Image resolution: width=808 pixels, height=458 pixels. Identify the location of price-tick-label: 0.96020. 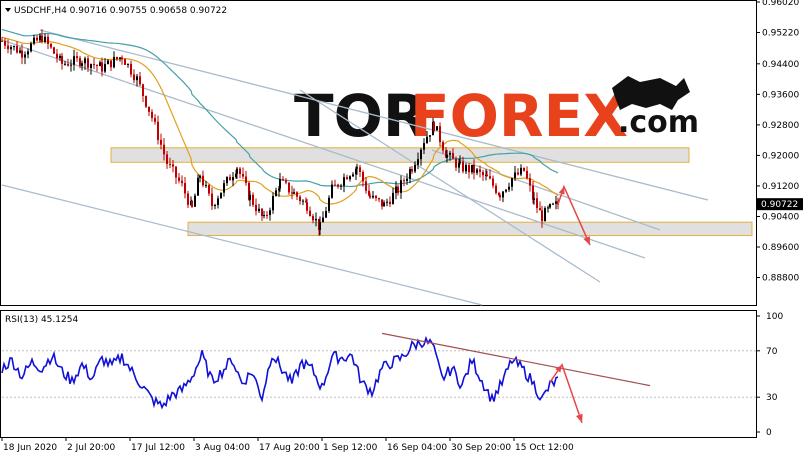
(780, 4).